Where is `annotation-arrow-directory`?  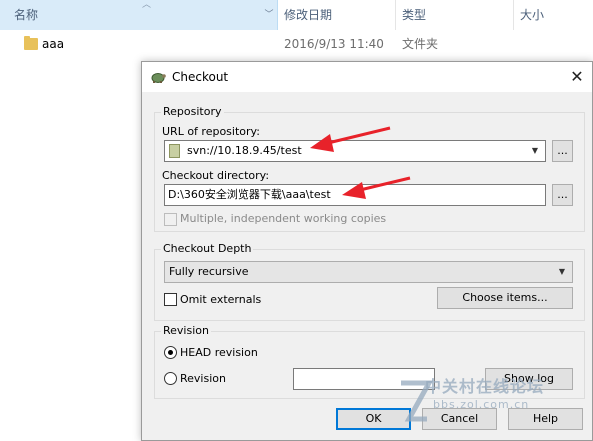
annotation-arrow-directory is located at coordinates (376, 187).